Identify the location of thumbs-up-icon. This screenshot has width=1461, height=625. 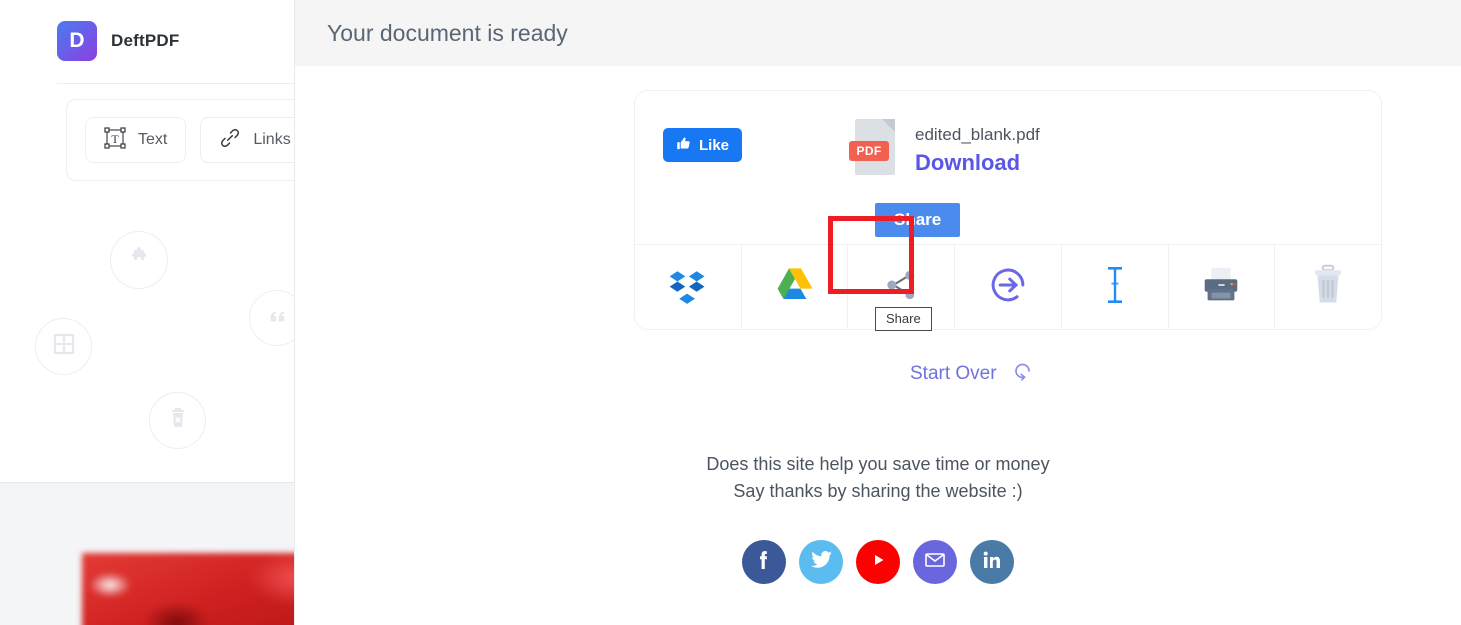
(683, 145).